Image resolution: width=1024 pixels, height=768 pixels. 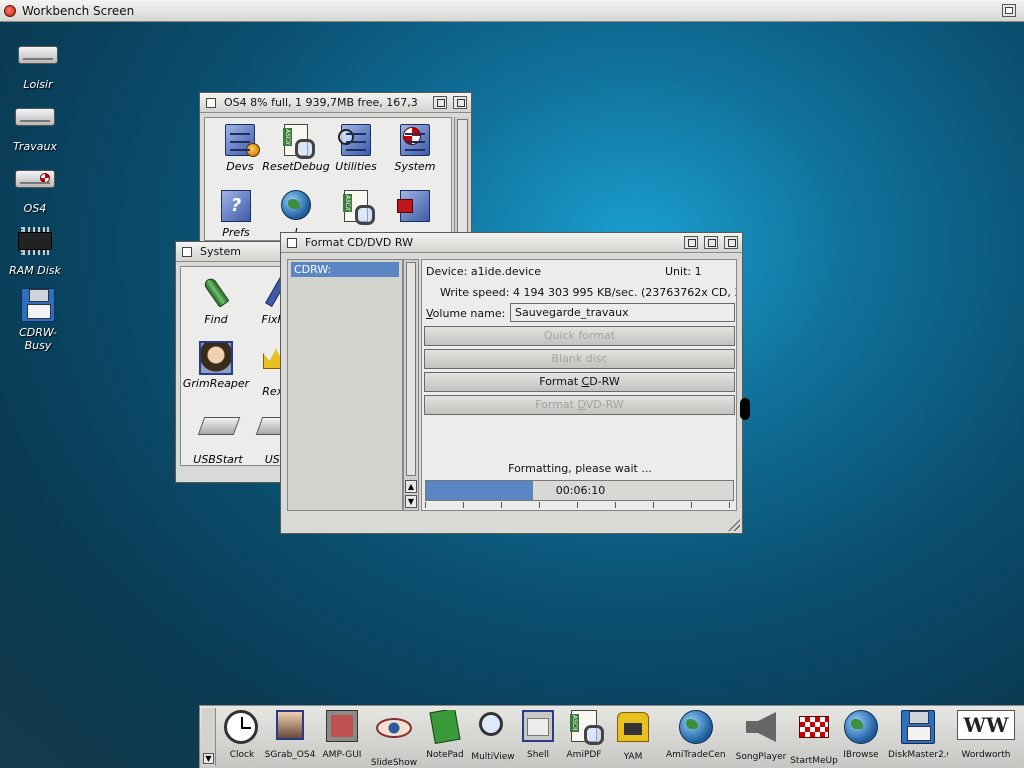 What do you see at coordinates (216, 383) in the screenshot?
I see `icon-label: GrimReaper` at bounding box center [216, 383].